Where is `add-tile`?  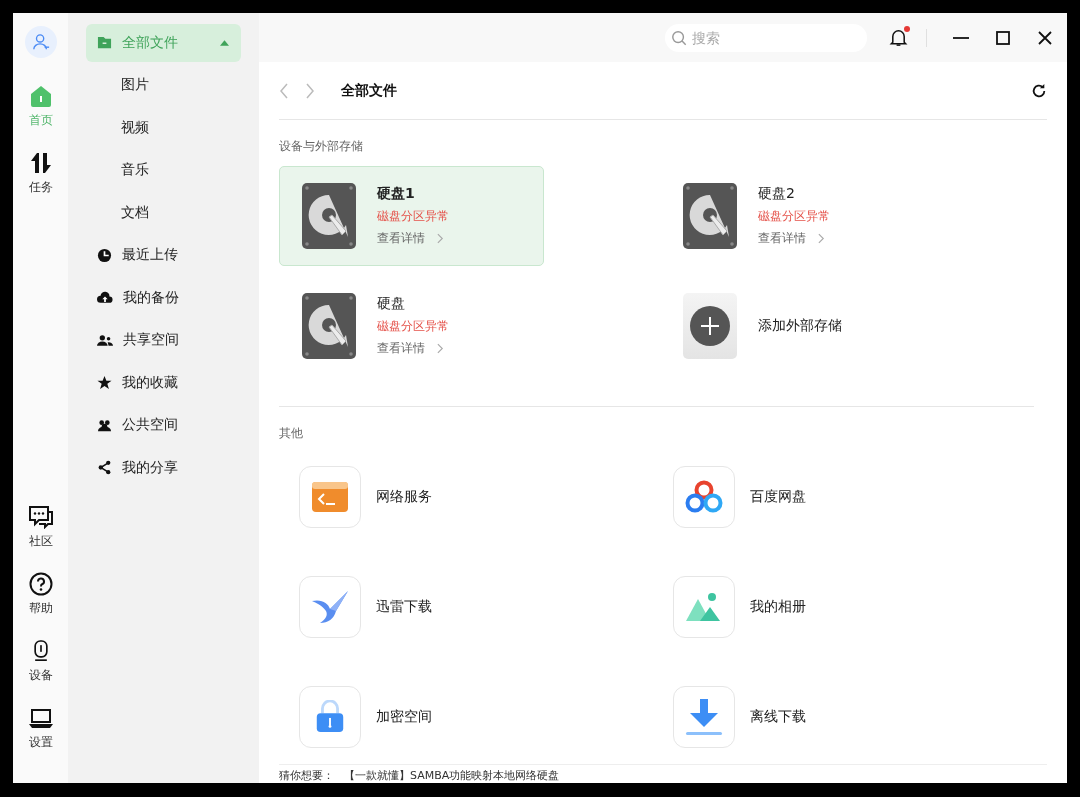
add-tile is located at coordinates (710, 326).